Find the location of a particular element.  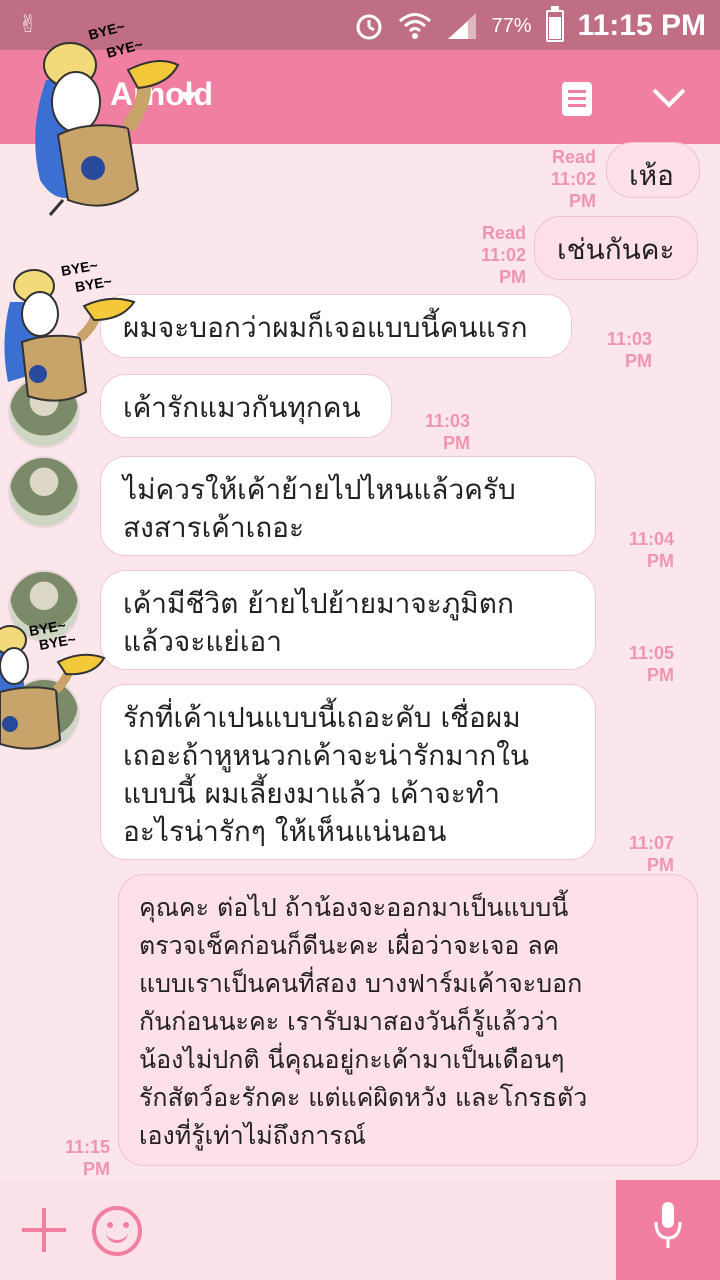

message-bubble-outgoing: เห้อ is located at coordinates (653, 170).